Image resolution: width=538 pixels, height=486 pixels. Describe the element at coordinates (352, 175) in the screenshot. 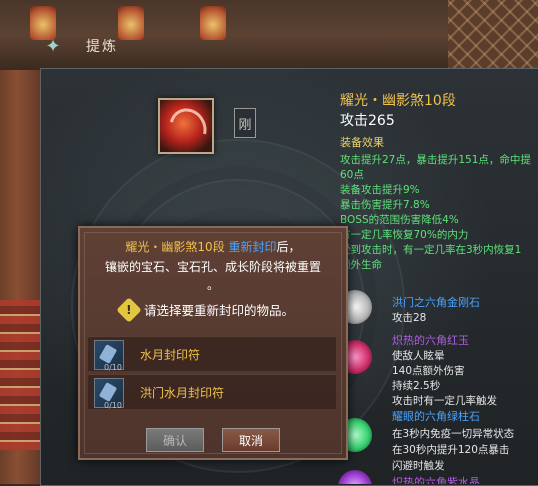

I see `tooltip-effect-line: 60点` at that location.